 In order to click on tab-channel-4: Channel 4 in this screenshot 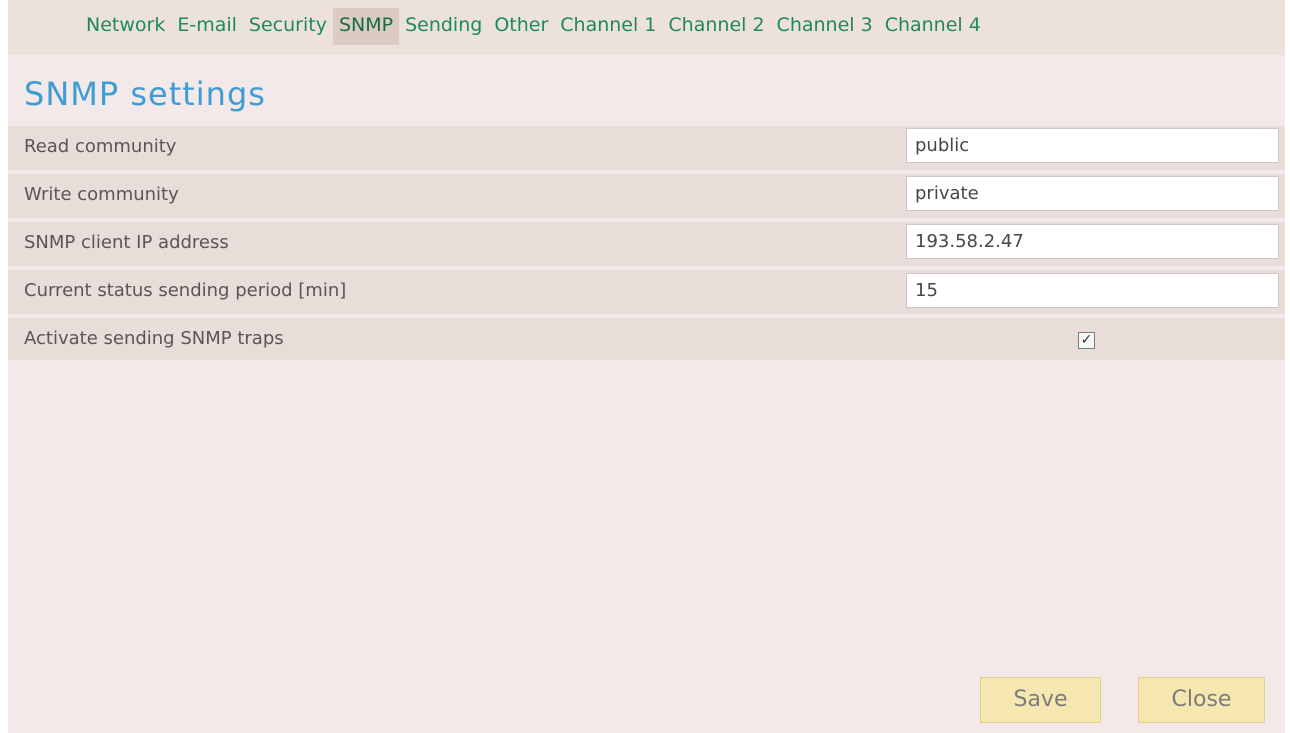, I will do `click(933, 26)`.